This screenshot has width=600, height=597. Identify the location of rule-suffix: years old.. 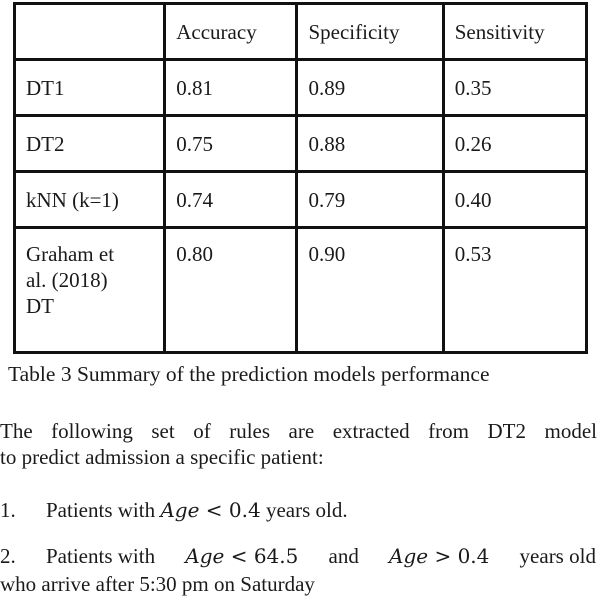
(306, 510).